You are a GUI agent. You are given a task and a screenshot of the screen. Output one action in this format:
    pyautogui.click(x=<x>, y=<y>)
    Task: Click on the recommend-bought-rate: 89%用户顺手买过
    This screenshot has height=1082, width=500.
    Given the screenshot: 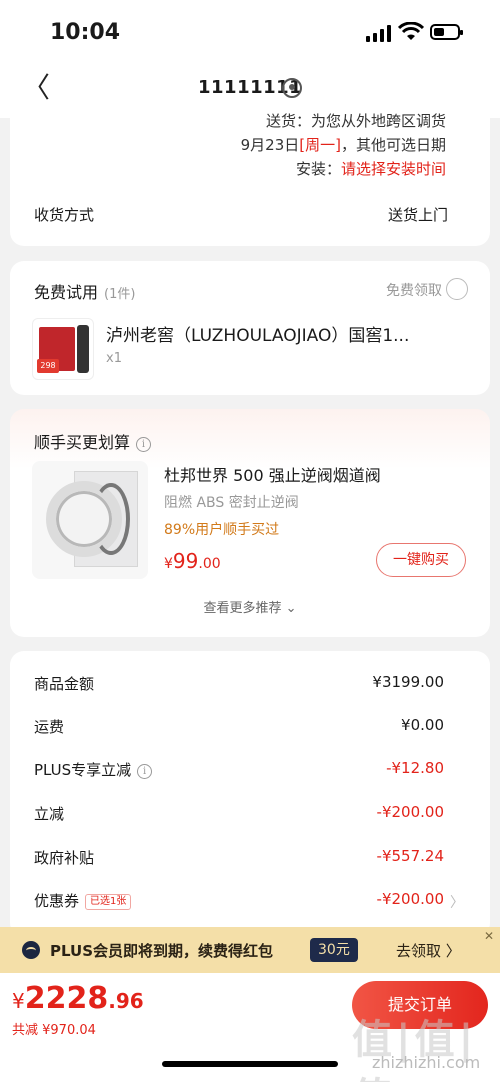 What is the action you would take?
    pyautogui.click(x=222, y=530)
    